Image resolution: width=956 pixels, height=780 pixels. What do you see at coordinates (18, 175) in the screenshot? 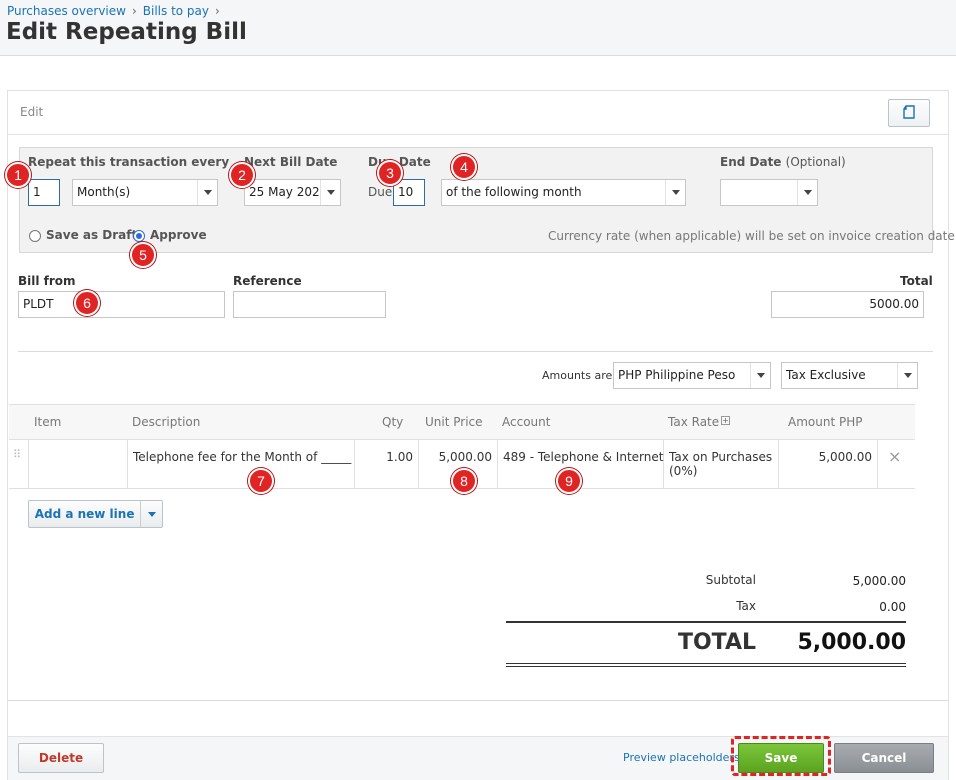
I see `annotation-badge-1: 1` at bounding box center [18, 175].